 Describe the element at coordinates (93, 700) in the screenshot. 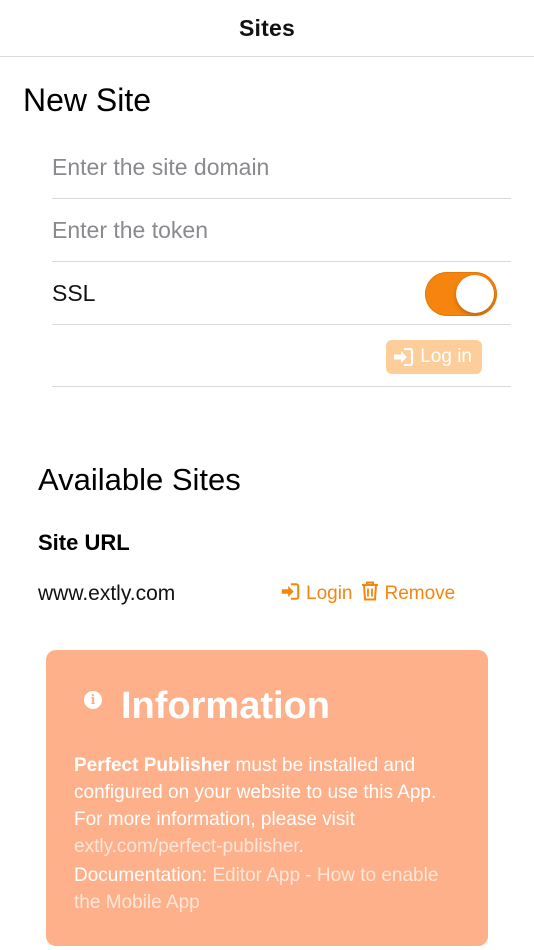

I see `info-circle-icon: i` at that location.